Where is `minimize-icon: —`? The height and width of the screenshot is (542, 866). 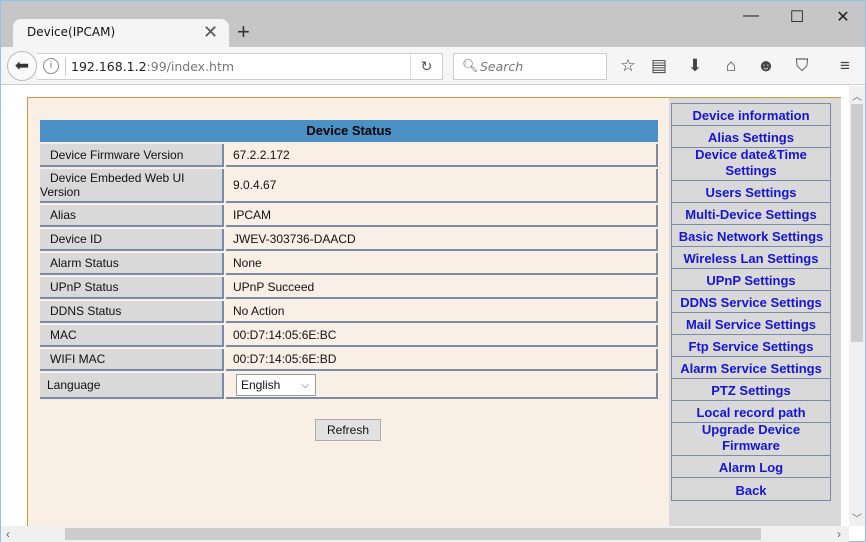 minimize-icon: — is located at coordinates (751, 16).